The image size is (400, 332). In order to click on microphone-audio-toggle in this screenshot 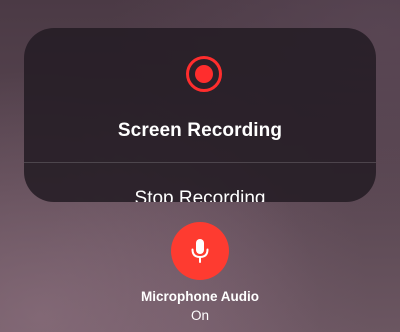, I will do `click(200, 251)`.